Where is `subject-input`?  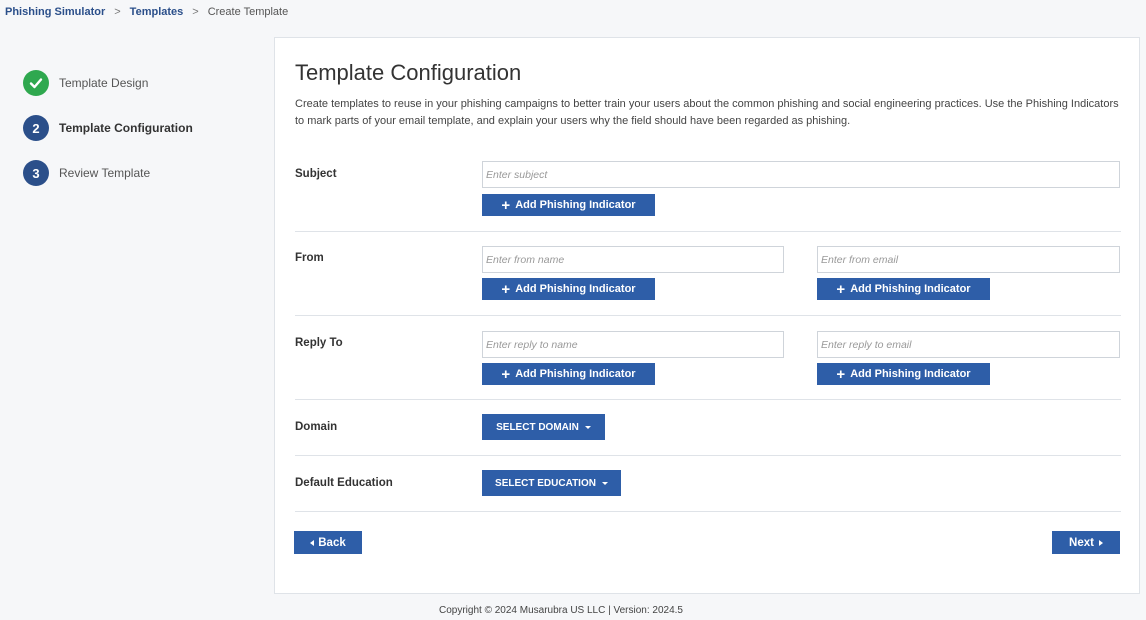 subject-input is located at coordinates (801, 174).